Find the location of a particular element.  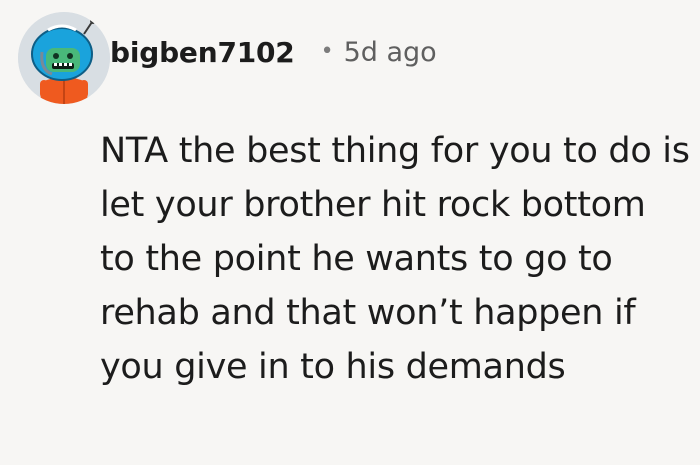

comment-meta: bigben7102 • 5d ago is located at coordinates (273, 52).